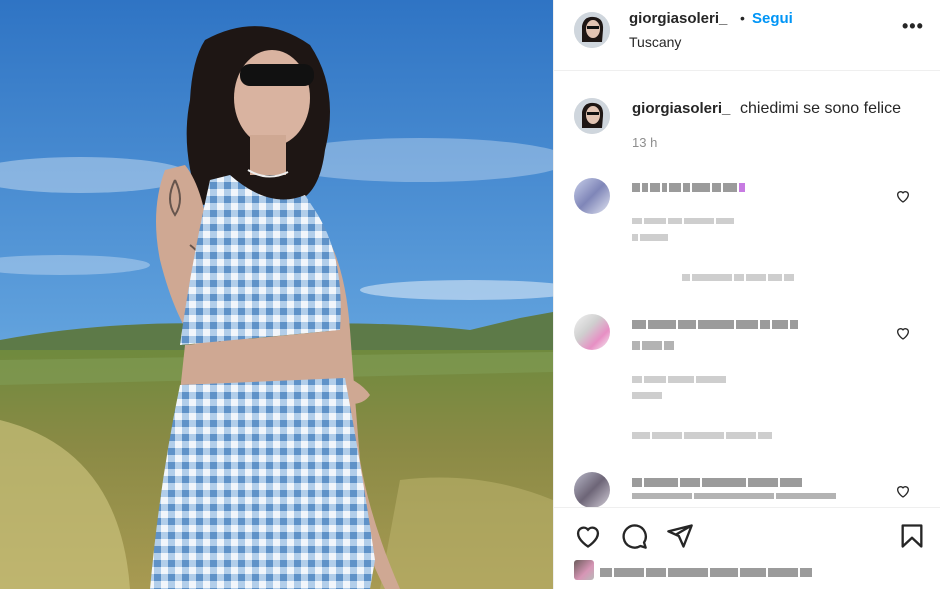  I want to click on username-link: giorgiasoleri_, so click(678, 18).